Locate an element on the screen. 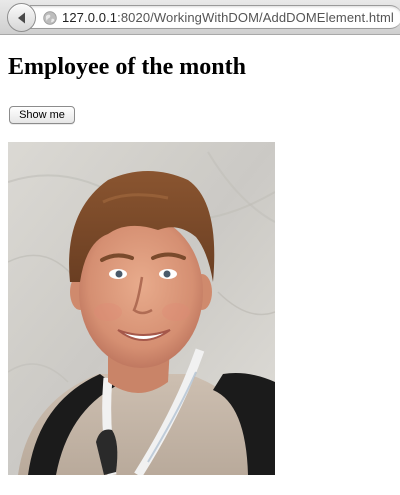 This screenshot has height=495, width=400. globe-icon is located at coordinates (50, 18).